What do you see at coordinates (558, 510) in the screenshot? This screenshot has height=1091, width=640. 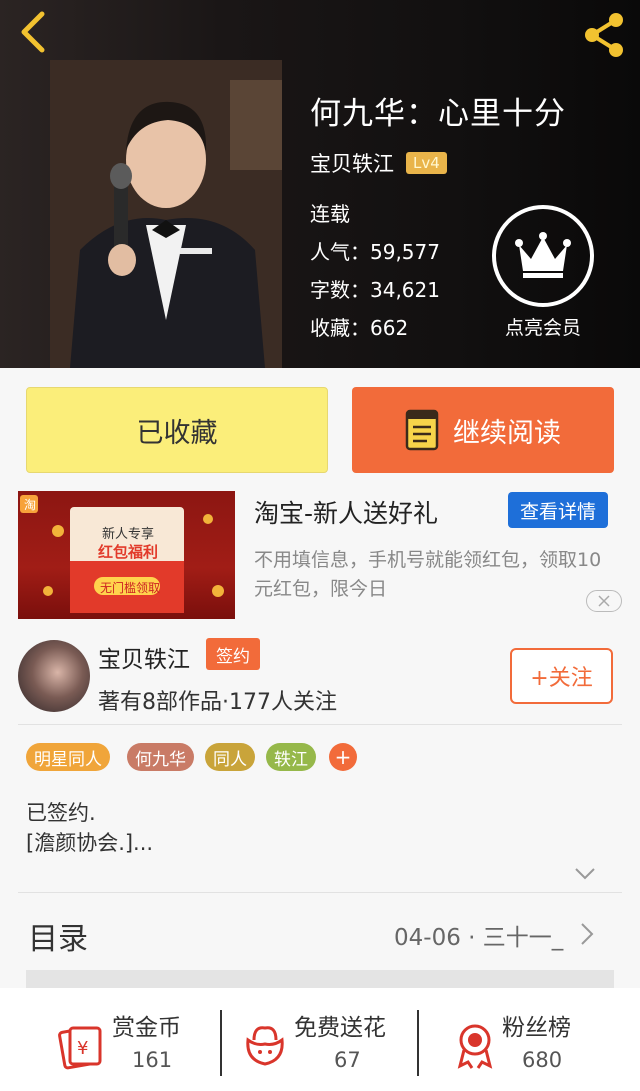 I see `ad-detail-button: 查看详情` at bounding box center [558, 510].